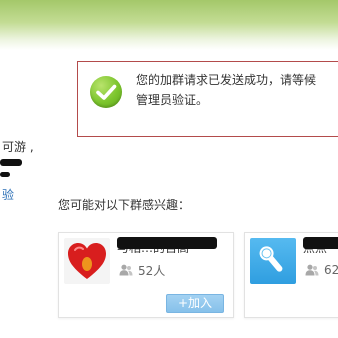  I want to click on header-bar, so click(169, 25).